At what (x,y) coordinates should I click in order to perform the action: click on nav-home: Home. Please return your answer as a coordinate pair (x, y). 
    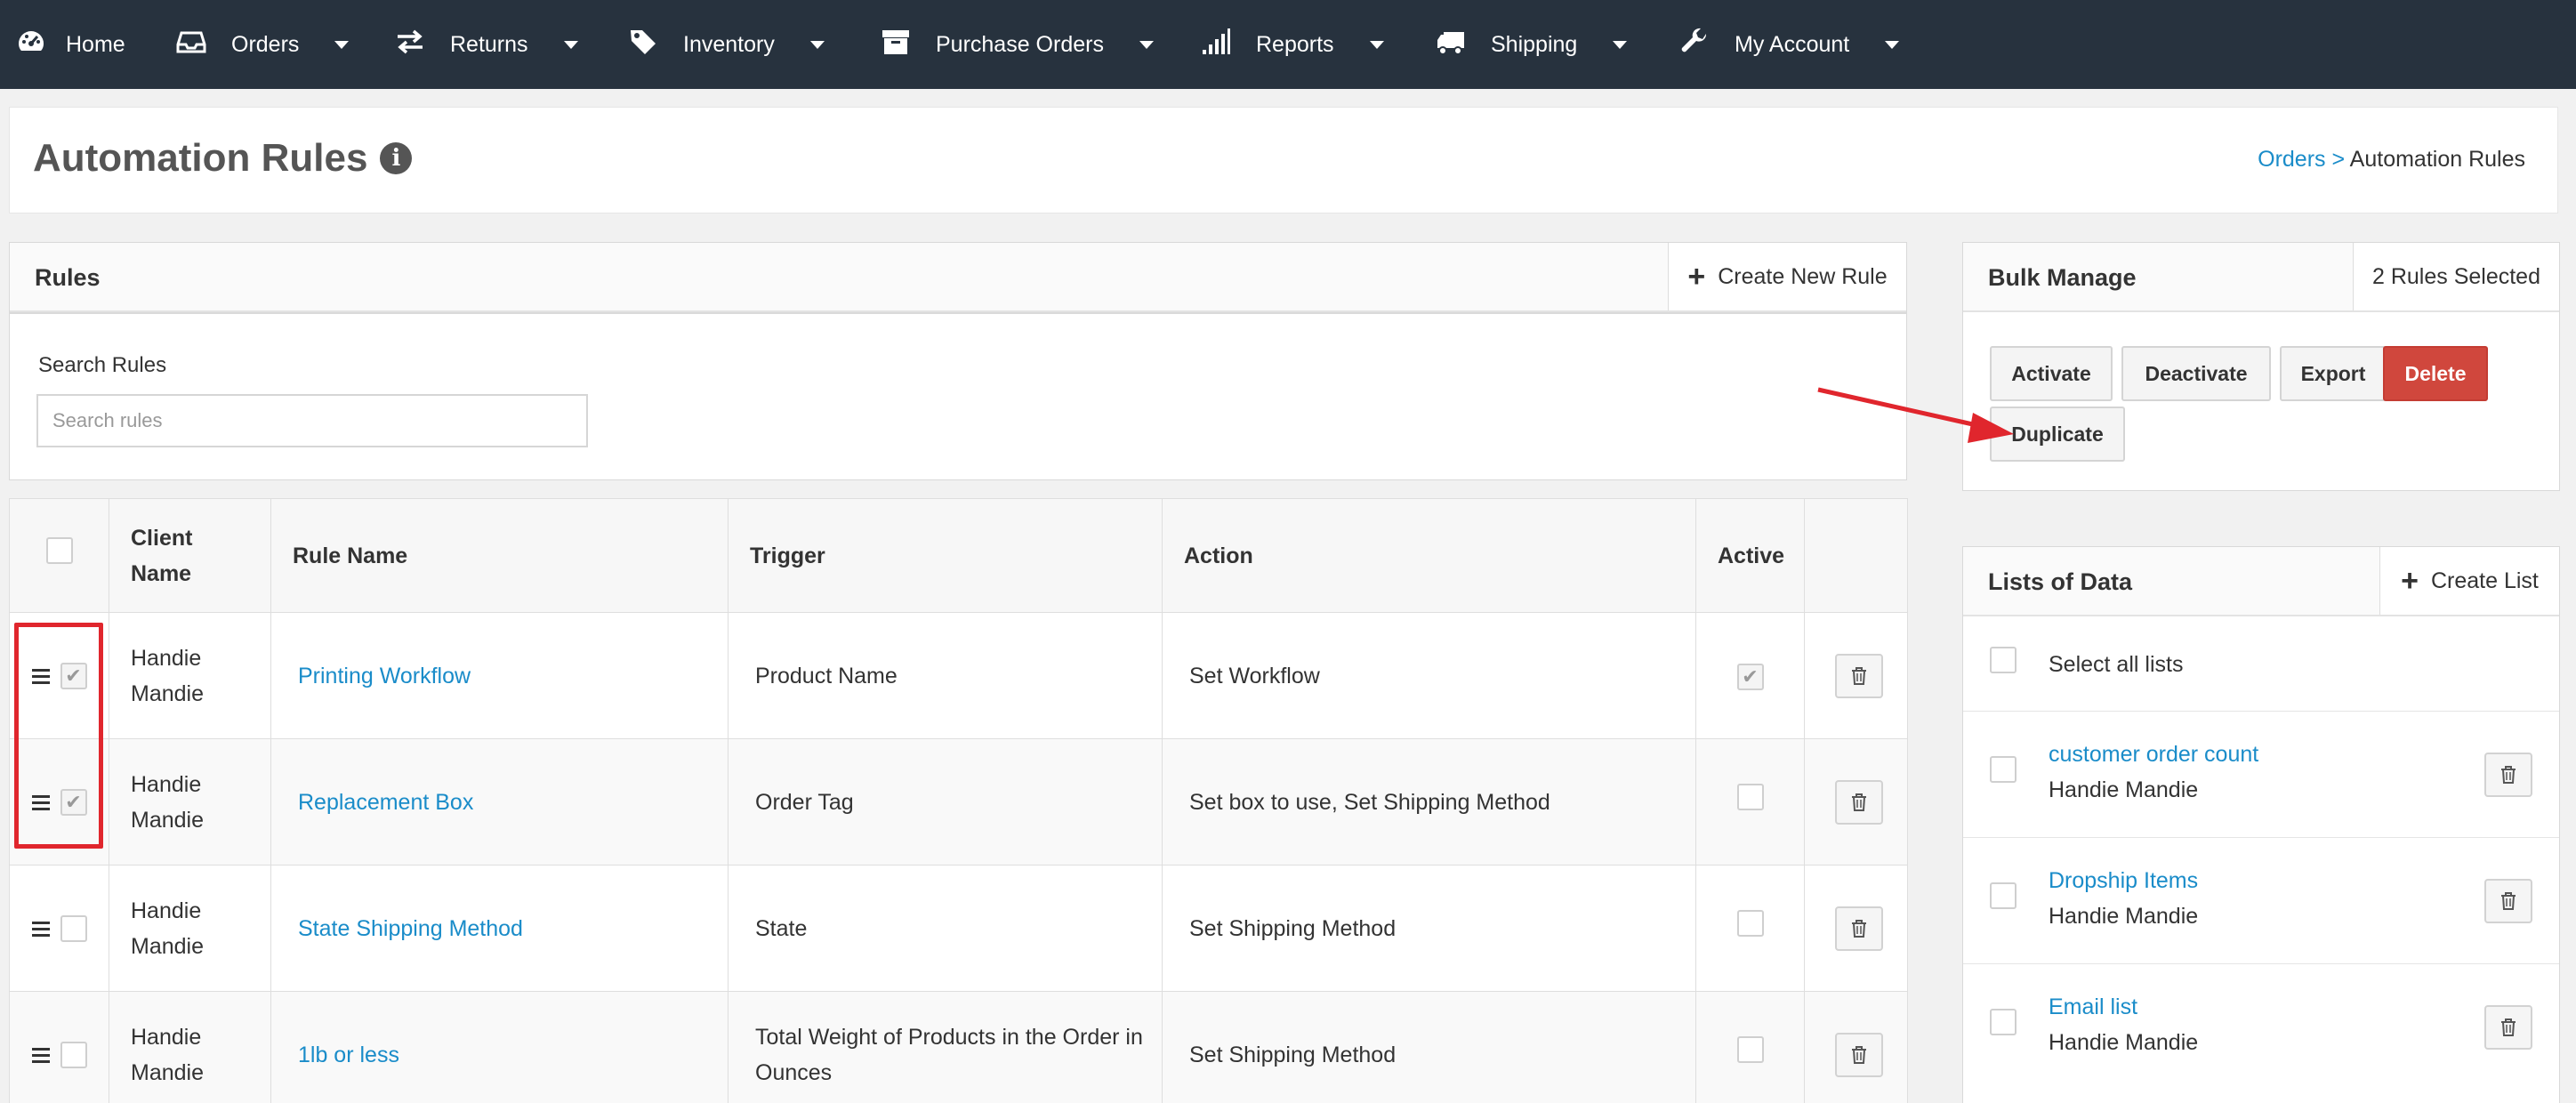
    Looking at the image, I should click on (70, 44).